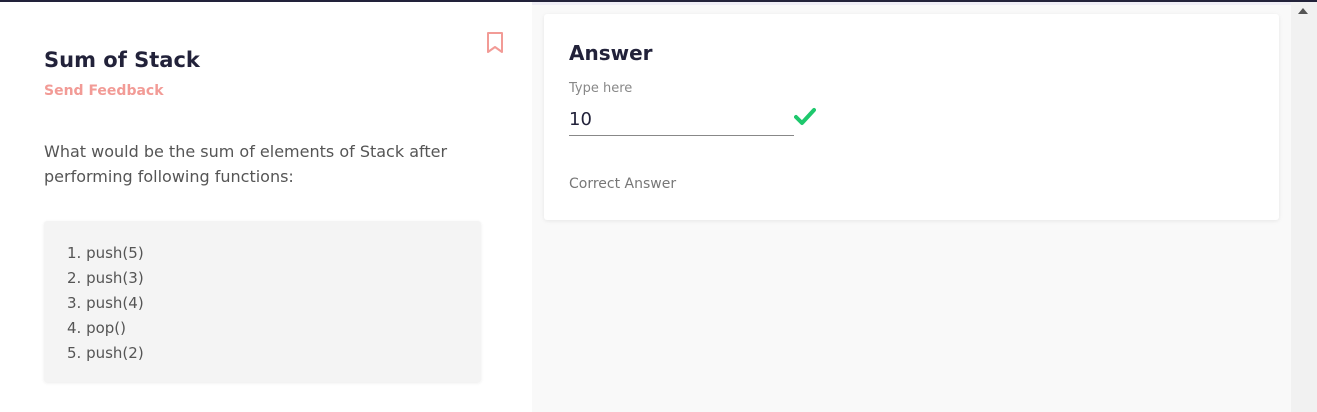  Describe the element at coordinates (1304, 207) in the screenshot. I see `scrollbar` at that location.